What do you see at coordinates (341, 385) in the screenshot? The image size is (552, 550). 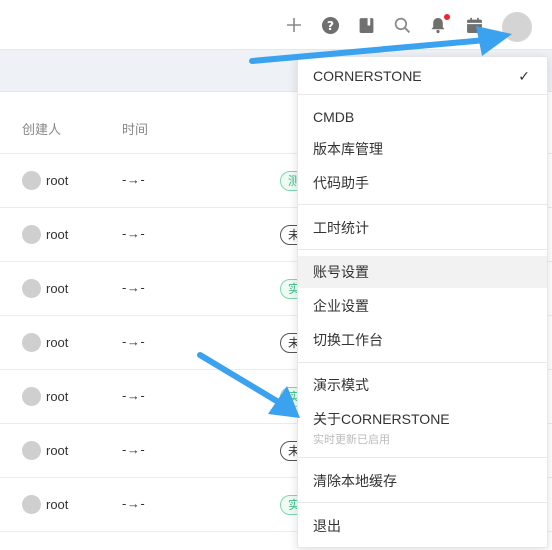 I see `menu-item-label: 演示模式` at bounding box center [341, 385].